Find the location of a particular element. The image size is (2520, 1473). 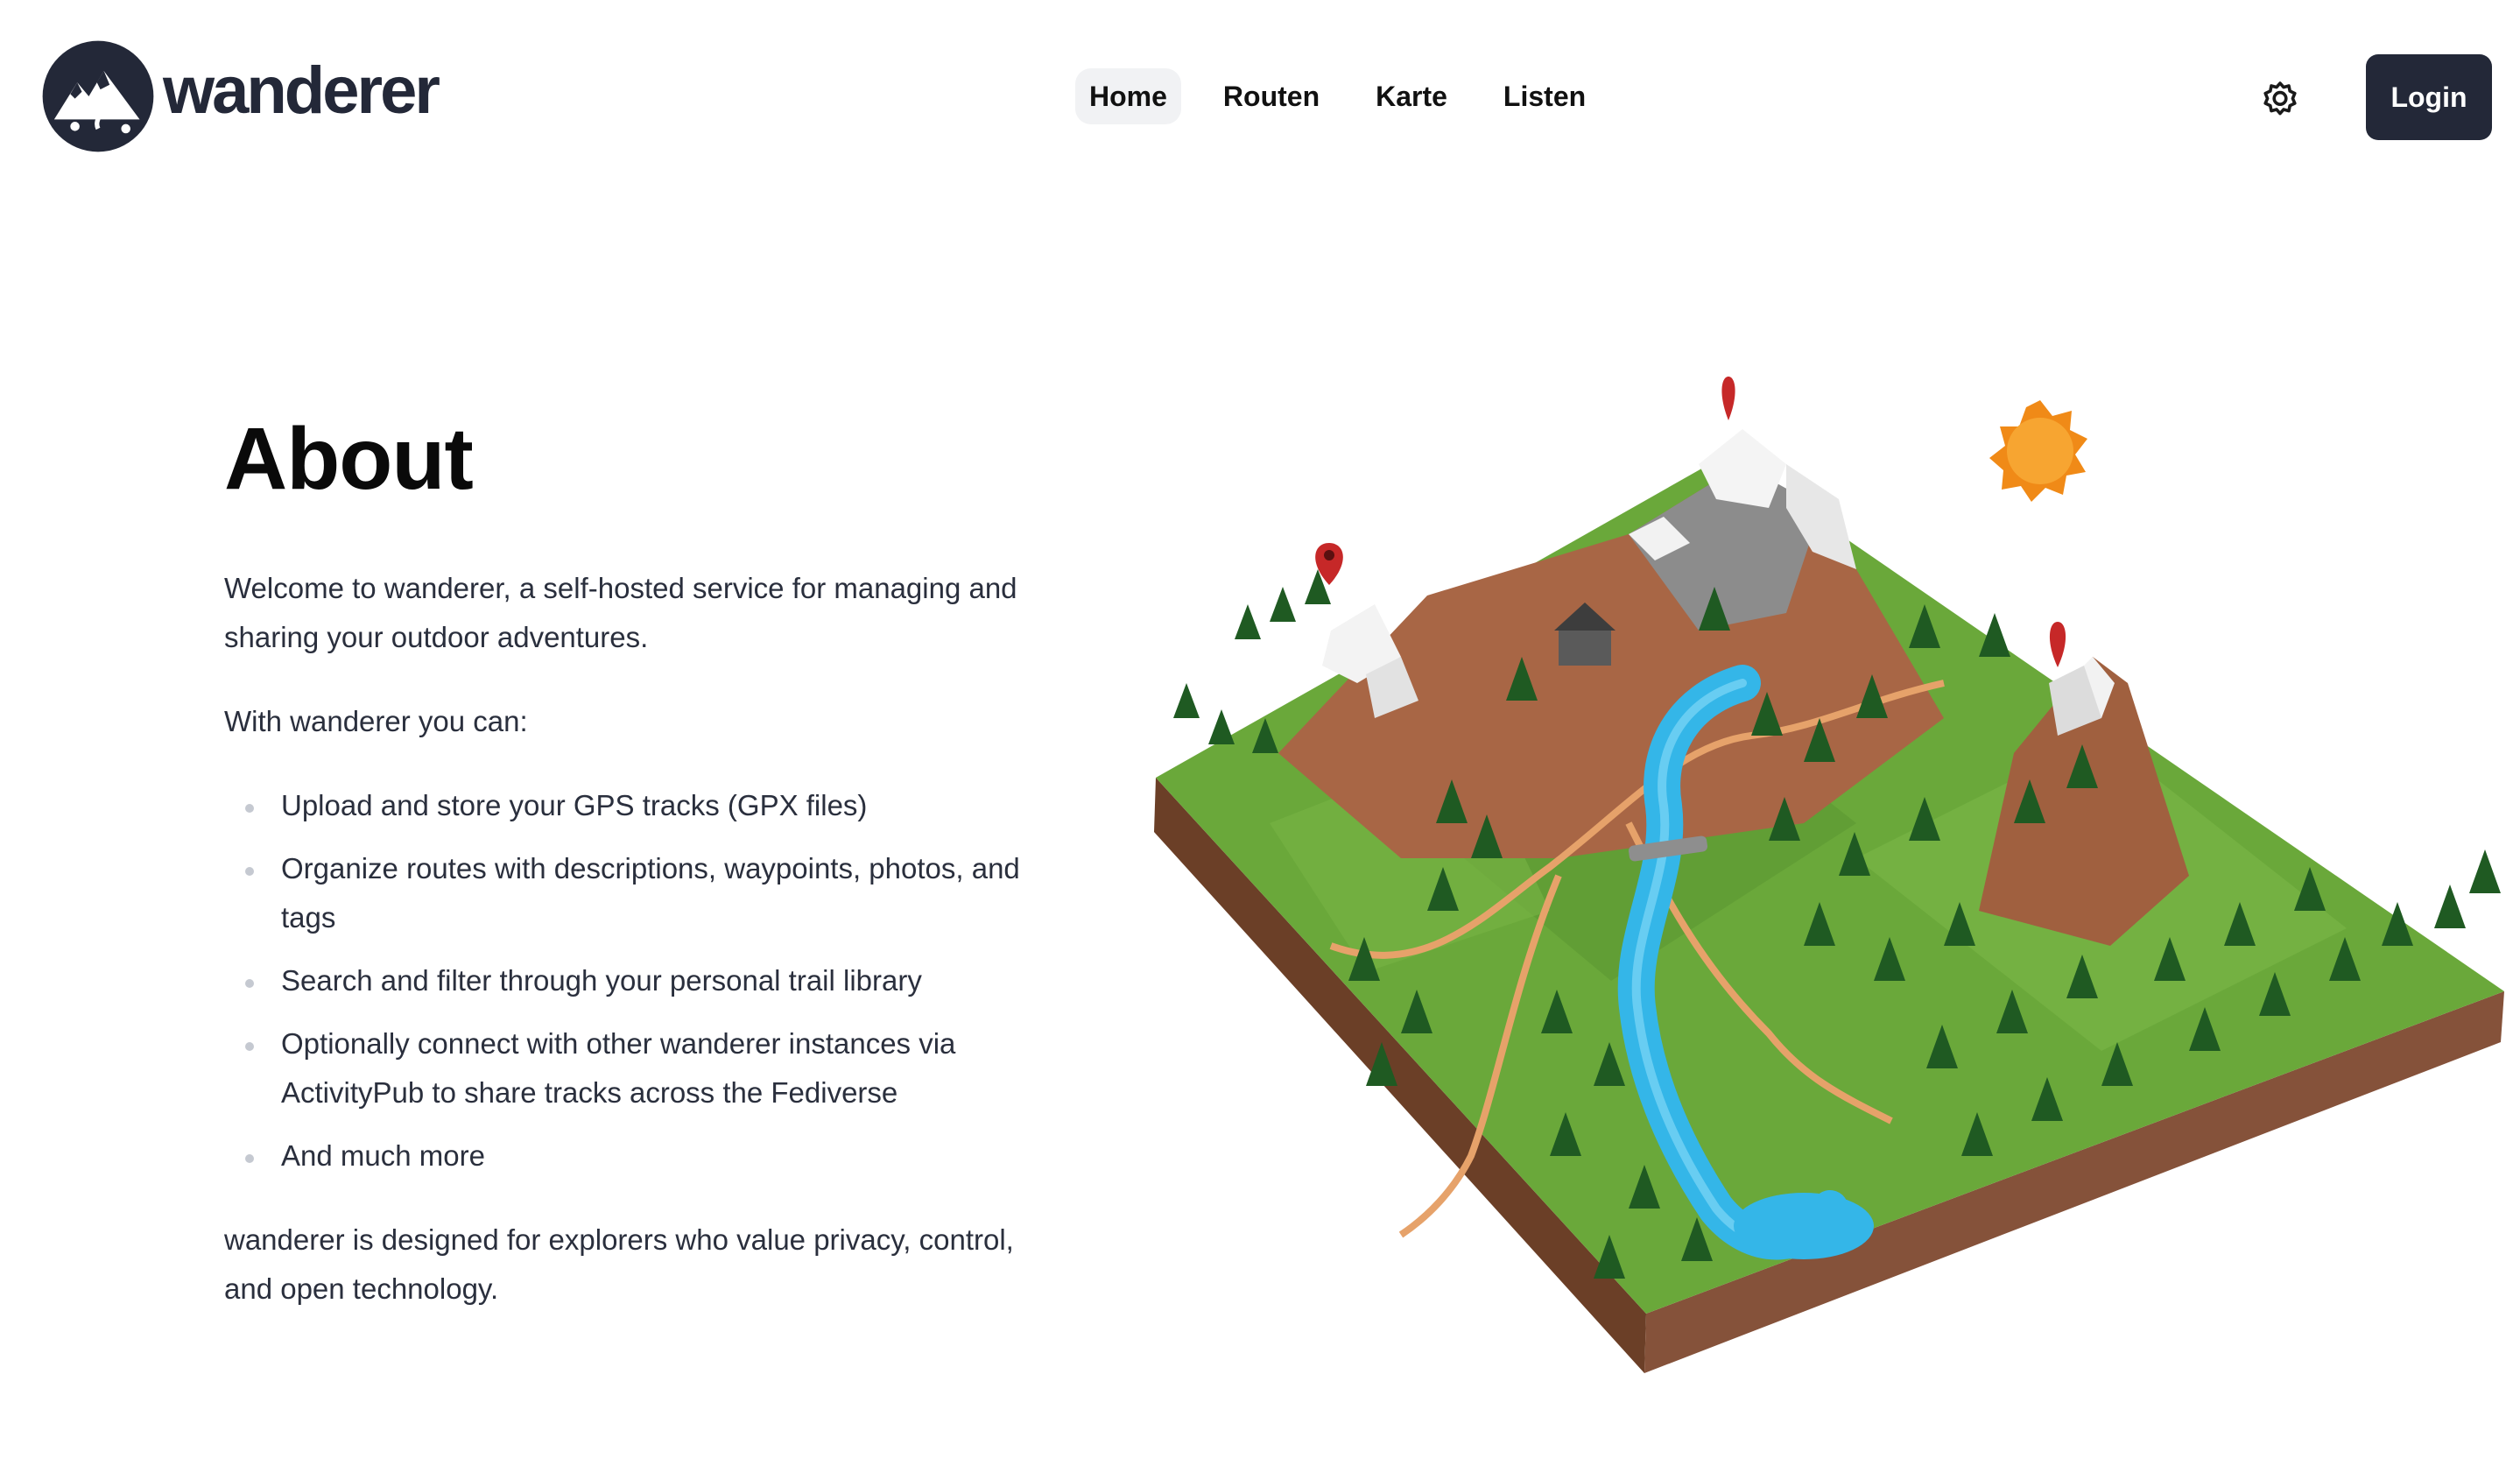

login-button: Login is located at coordinates (2429, 97).